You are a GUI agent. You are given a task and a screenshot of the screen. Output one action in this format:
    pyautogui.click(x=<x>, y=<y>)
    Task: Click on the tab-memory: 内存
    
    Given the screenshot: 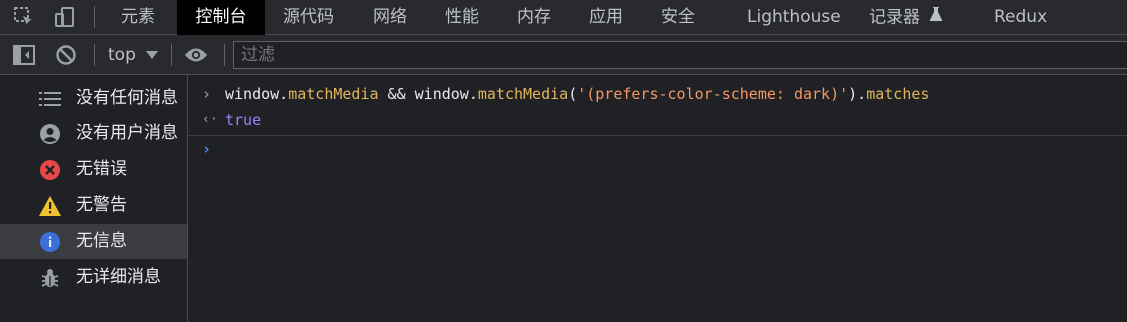 What is the action you would take?
    pyautogui.click(x=534, y=17)
    